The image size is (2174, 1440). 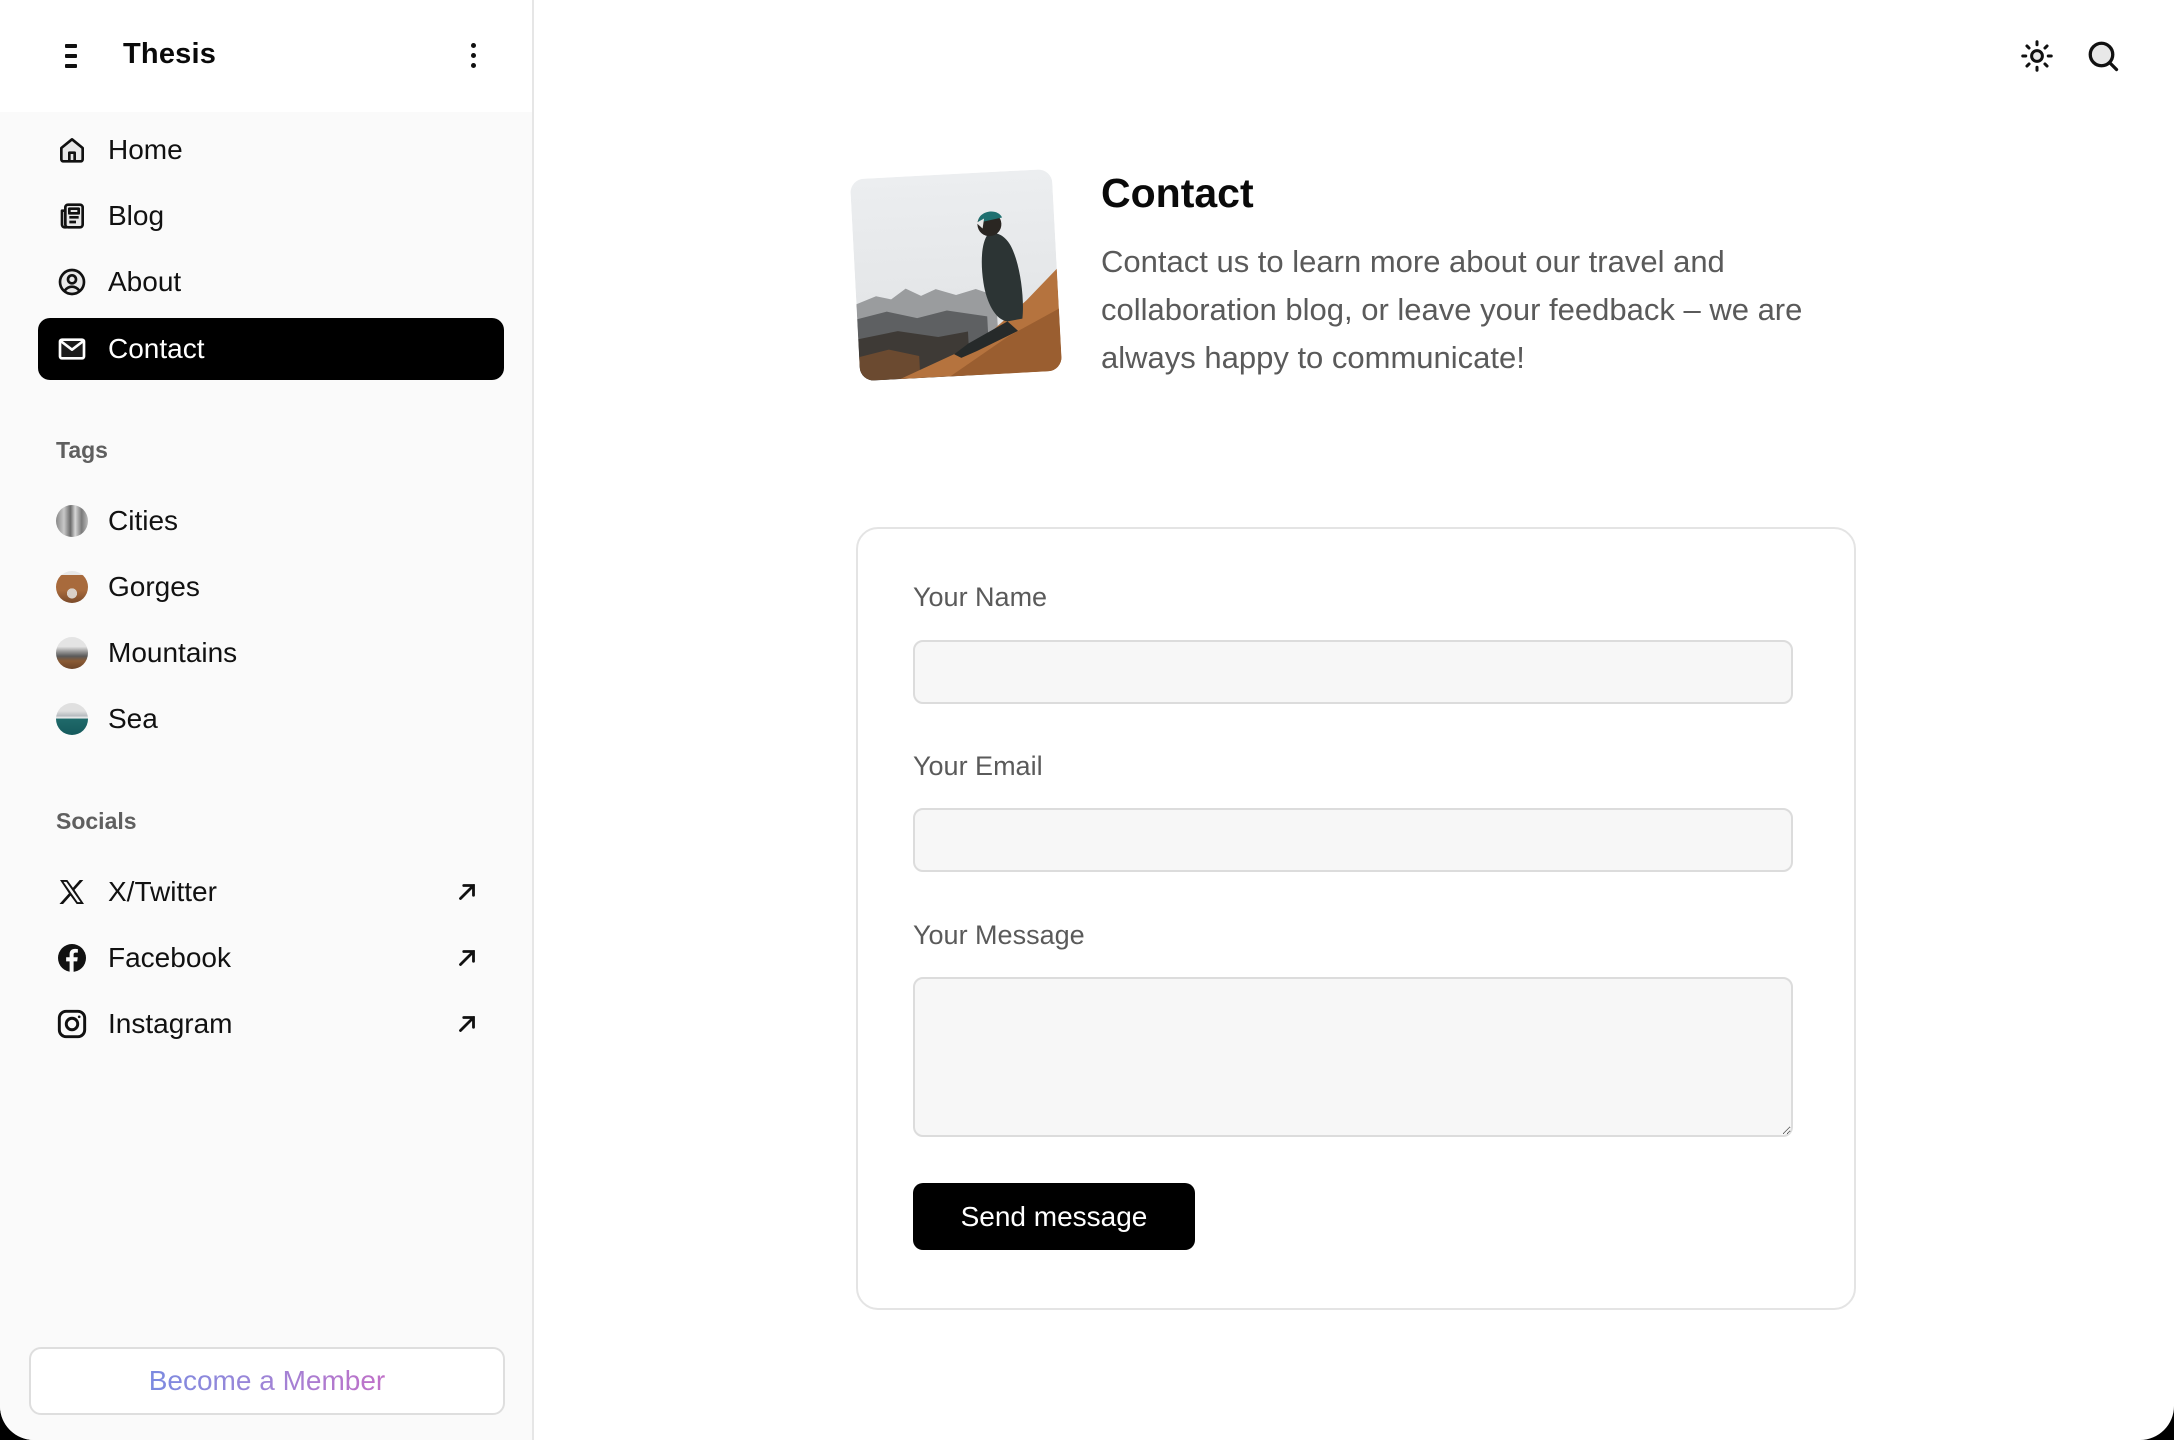 What do you see at coordinates (271, 282) in the screenshot?
I see `nav-item-about: About` at bounding box center [271, 282].